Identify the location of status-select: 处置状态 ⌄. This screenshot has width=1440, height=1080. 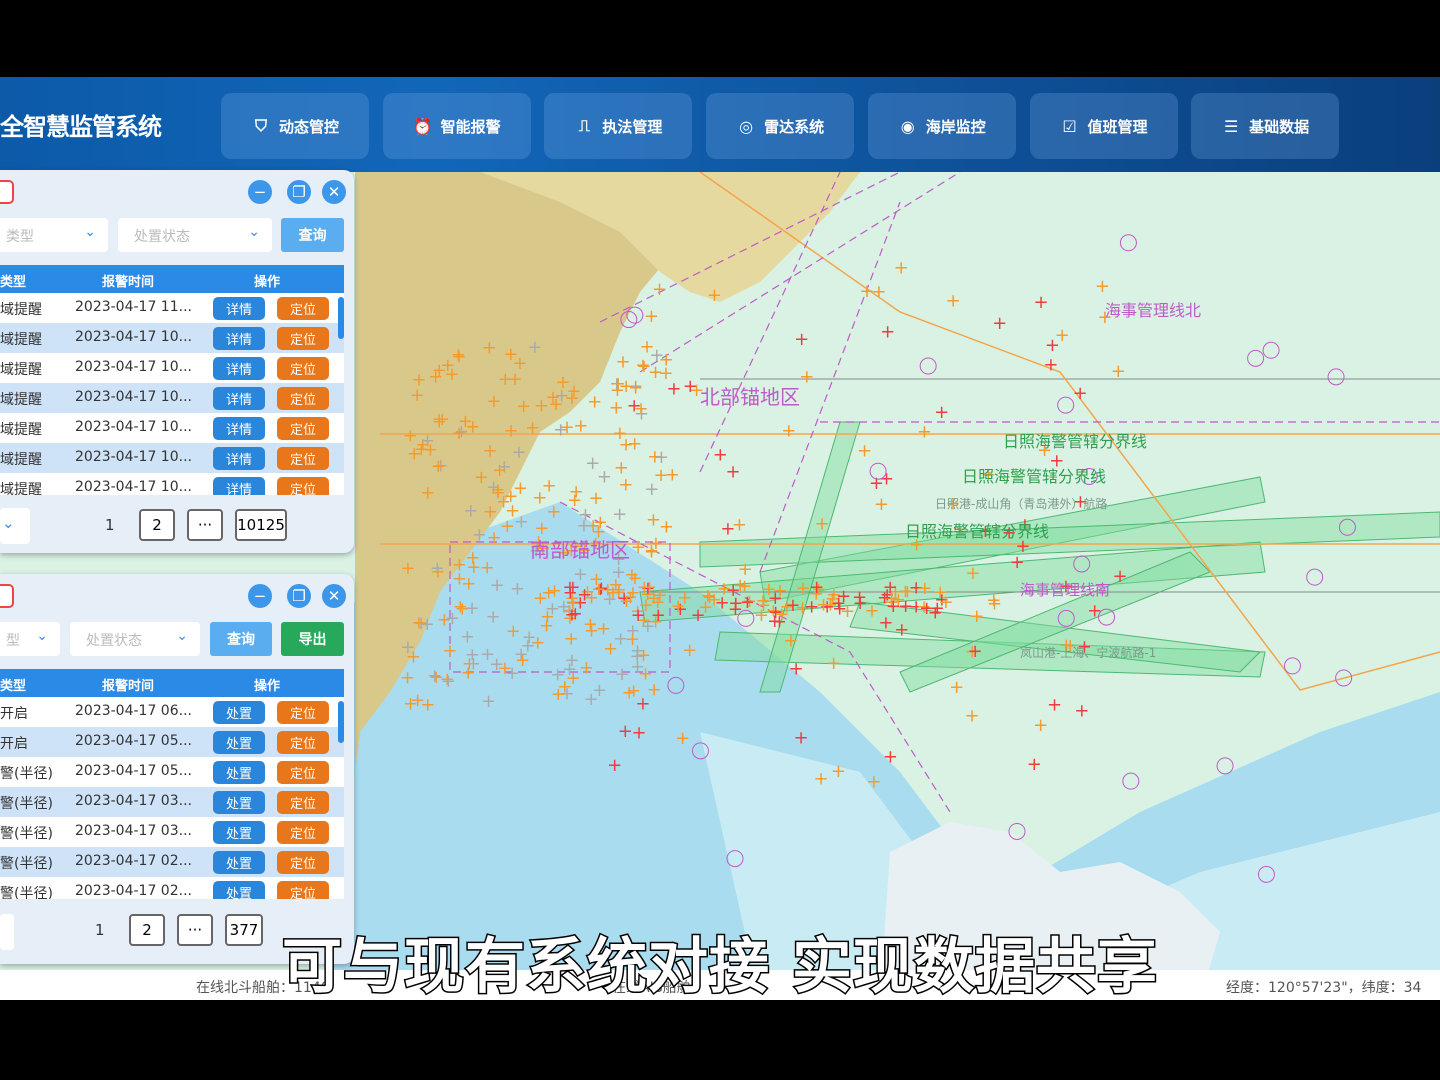
(195, 235).